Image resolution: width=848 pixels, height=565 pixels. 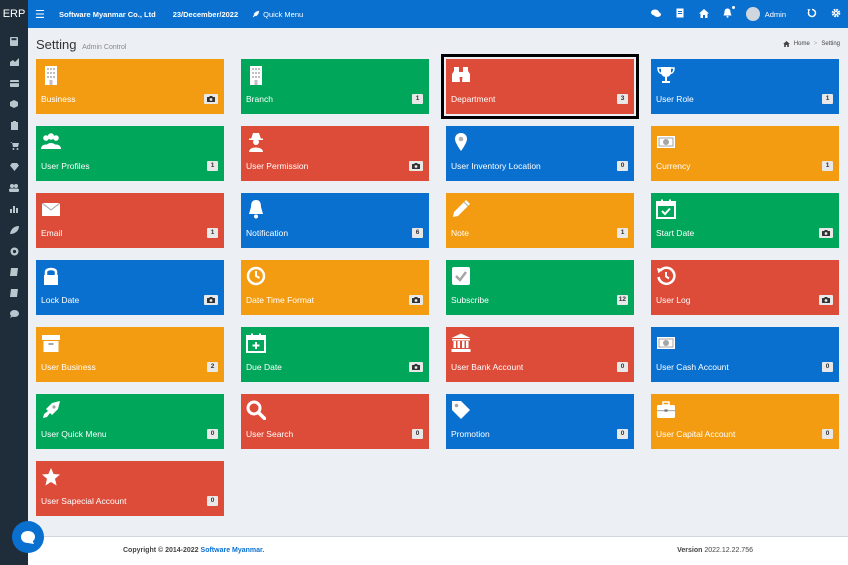 What do you see at coordinates (14, 146) in the screenshot?
I see `sidebar-item-cart` at bounding box center [14, 146].